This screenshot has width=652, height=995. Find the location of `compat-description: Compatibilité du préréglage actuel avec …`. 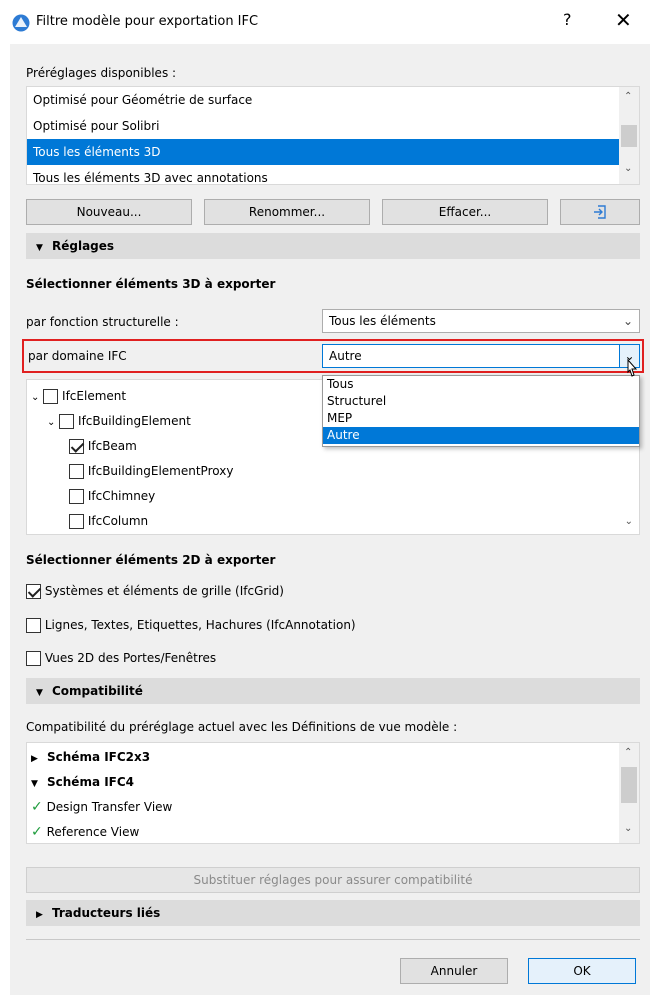

compat-description: Compatibilité du préréglage actuel avec … is located at coordinates (242, 727).